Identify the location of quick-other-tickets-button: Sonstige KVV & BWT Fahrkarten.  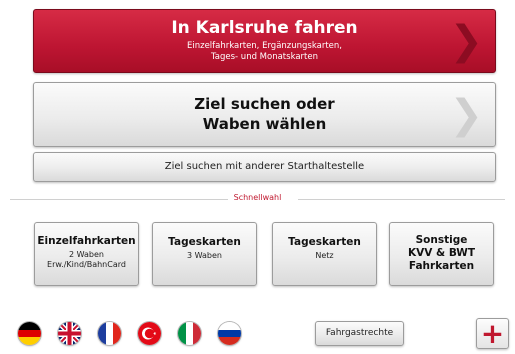
(441, 254).